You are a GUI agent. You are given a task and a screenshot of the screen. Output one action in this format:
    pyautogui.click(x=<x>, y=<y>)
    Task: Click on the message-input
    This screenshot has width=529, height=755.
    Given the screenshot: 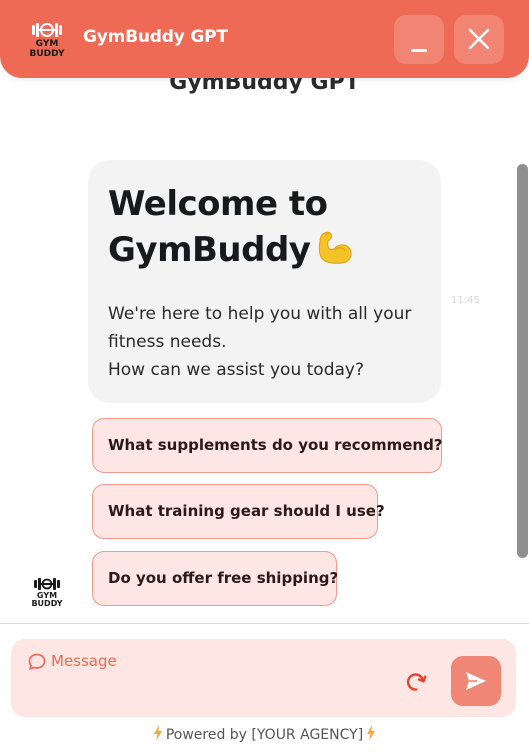 What is the action you would take?
    pyautogui.click(x=216, y=661)
    